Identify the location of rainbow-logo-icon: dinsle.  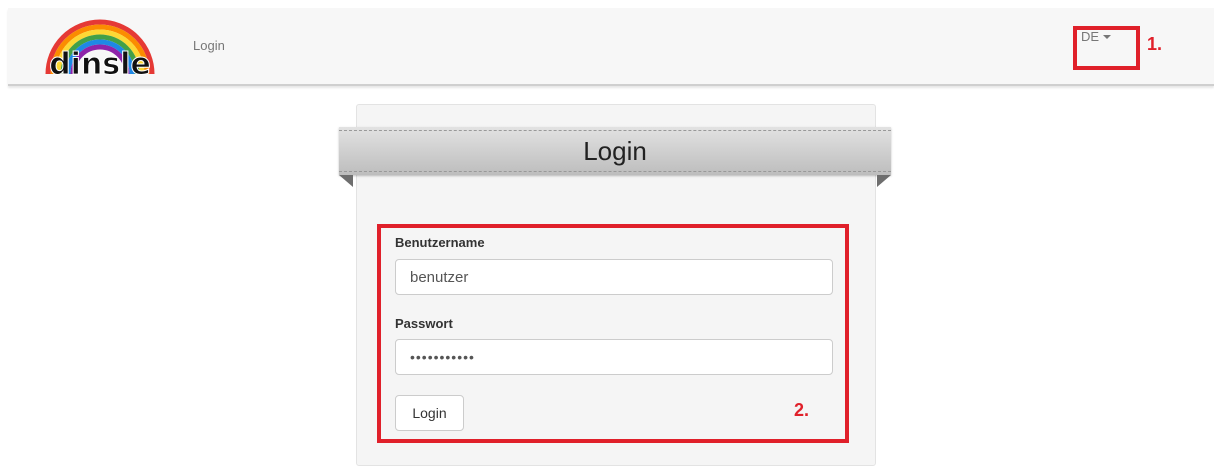
(100, 47).